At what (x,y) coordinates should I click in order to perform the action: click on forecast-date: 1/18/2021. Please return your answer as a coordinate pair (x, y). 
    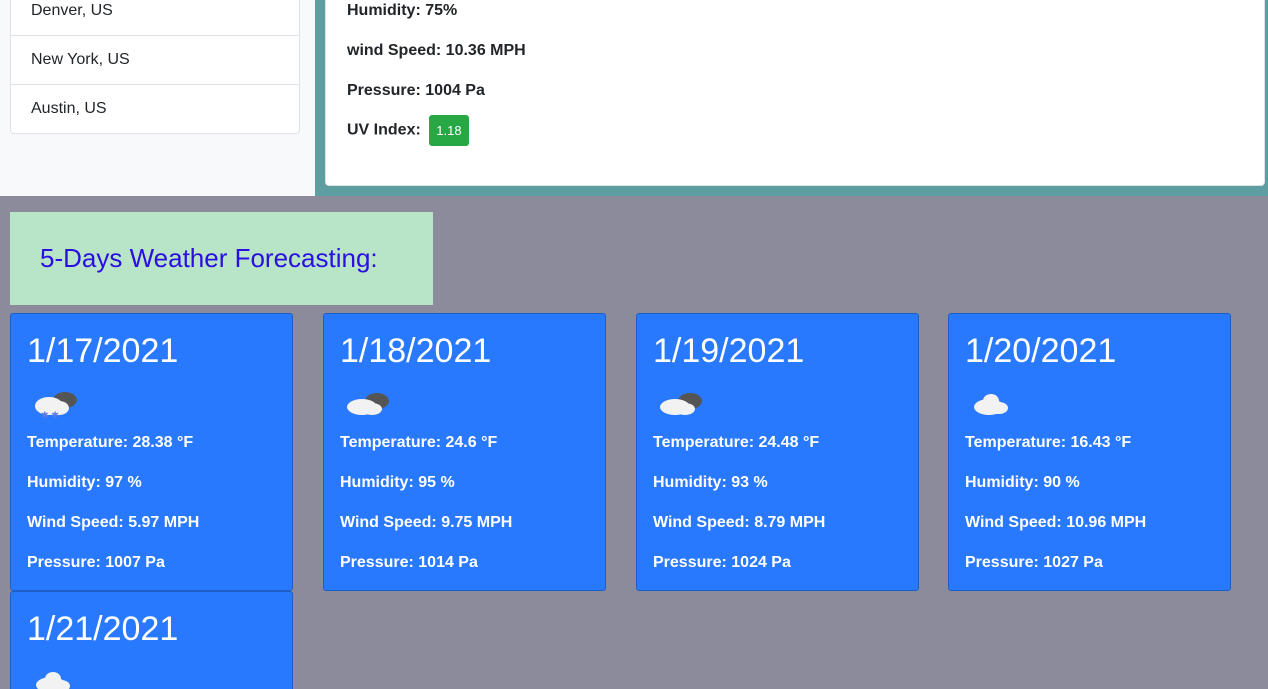
    Looking at the image, I should click on (416, 351).